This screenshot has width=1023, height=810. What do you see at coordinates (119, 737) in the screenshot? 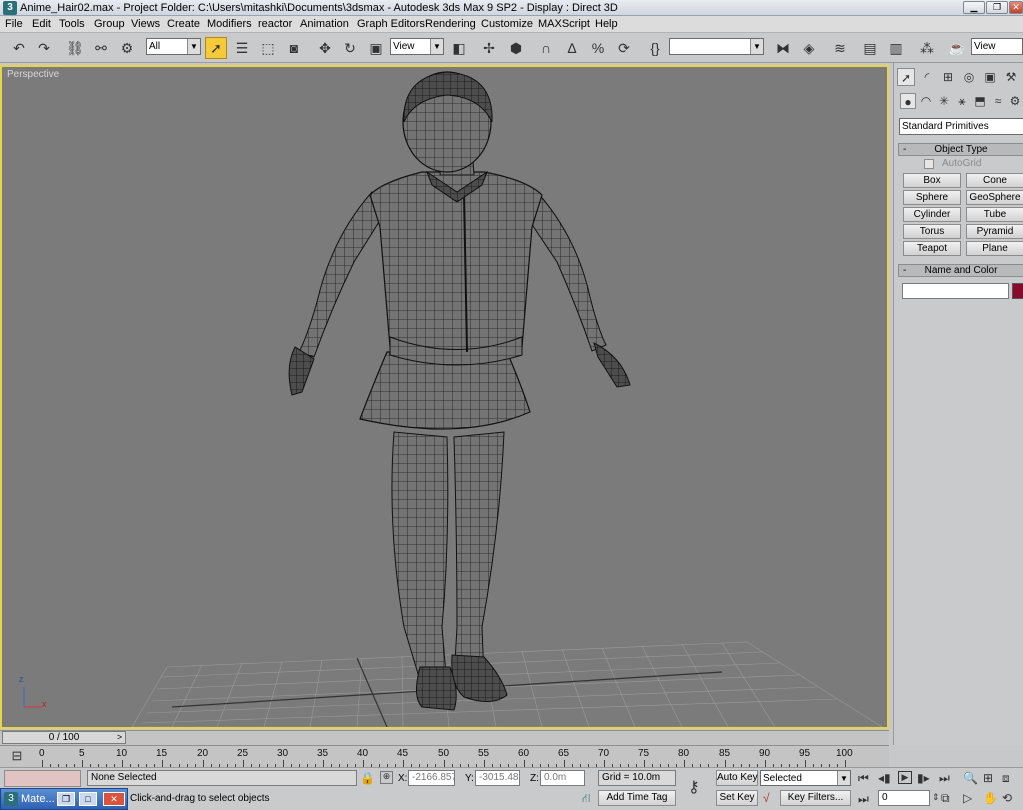
I see `next-frame-icon: >` at bounding box center [119, 737].